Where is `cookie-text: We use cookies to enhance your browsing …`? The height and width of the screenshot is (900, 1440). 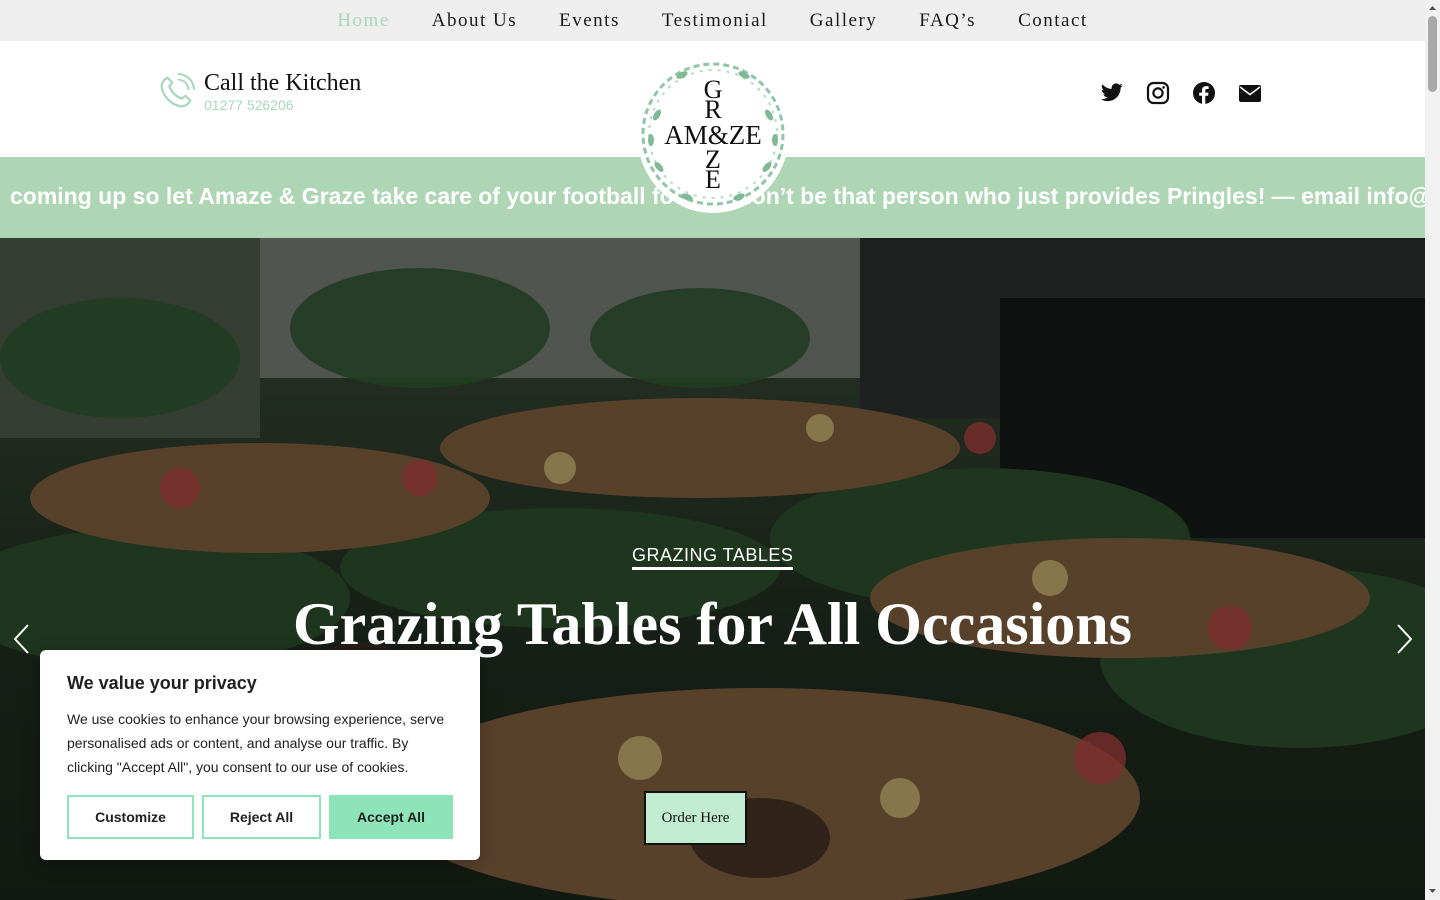 cookie-text: We use cookies to enhance your browsing … is located at coordinates (256, 743).